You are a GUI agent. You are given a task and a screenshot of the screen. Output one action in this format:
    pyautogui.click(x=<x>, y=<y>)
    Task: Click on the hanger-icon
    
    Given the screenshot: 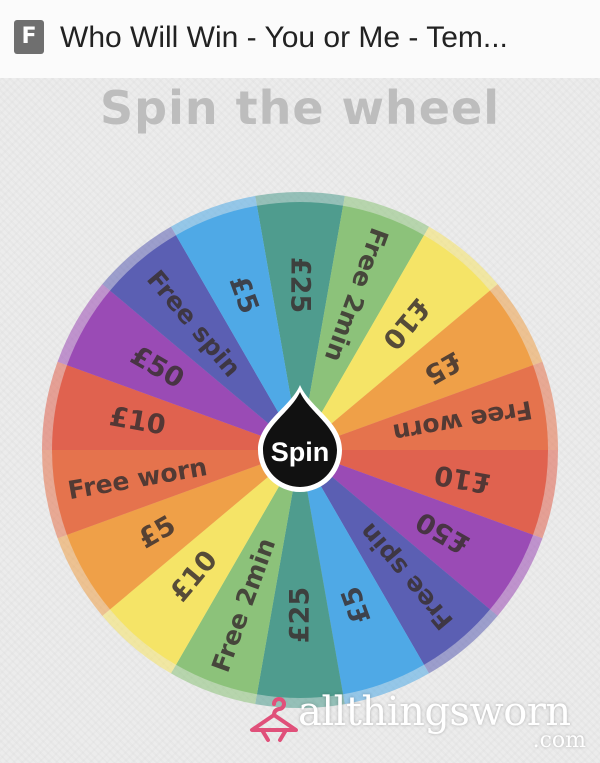 What is the action you would take?
    pyautogui.click(x=274, y=719)
    